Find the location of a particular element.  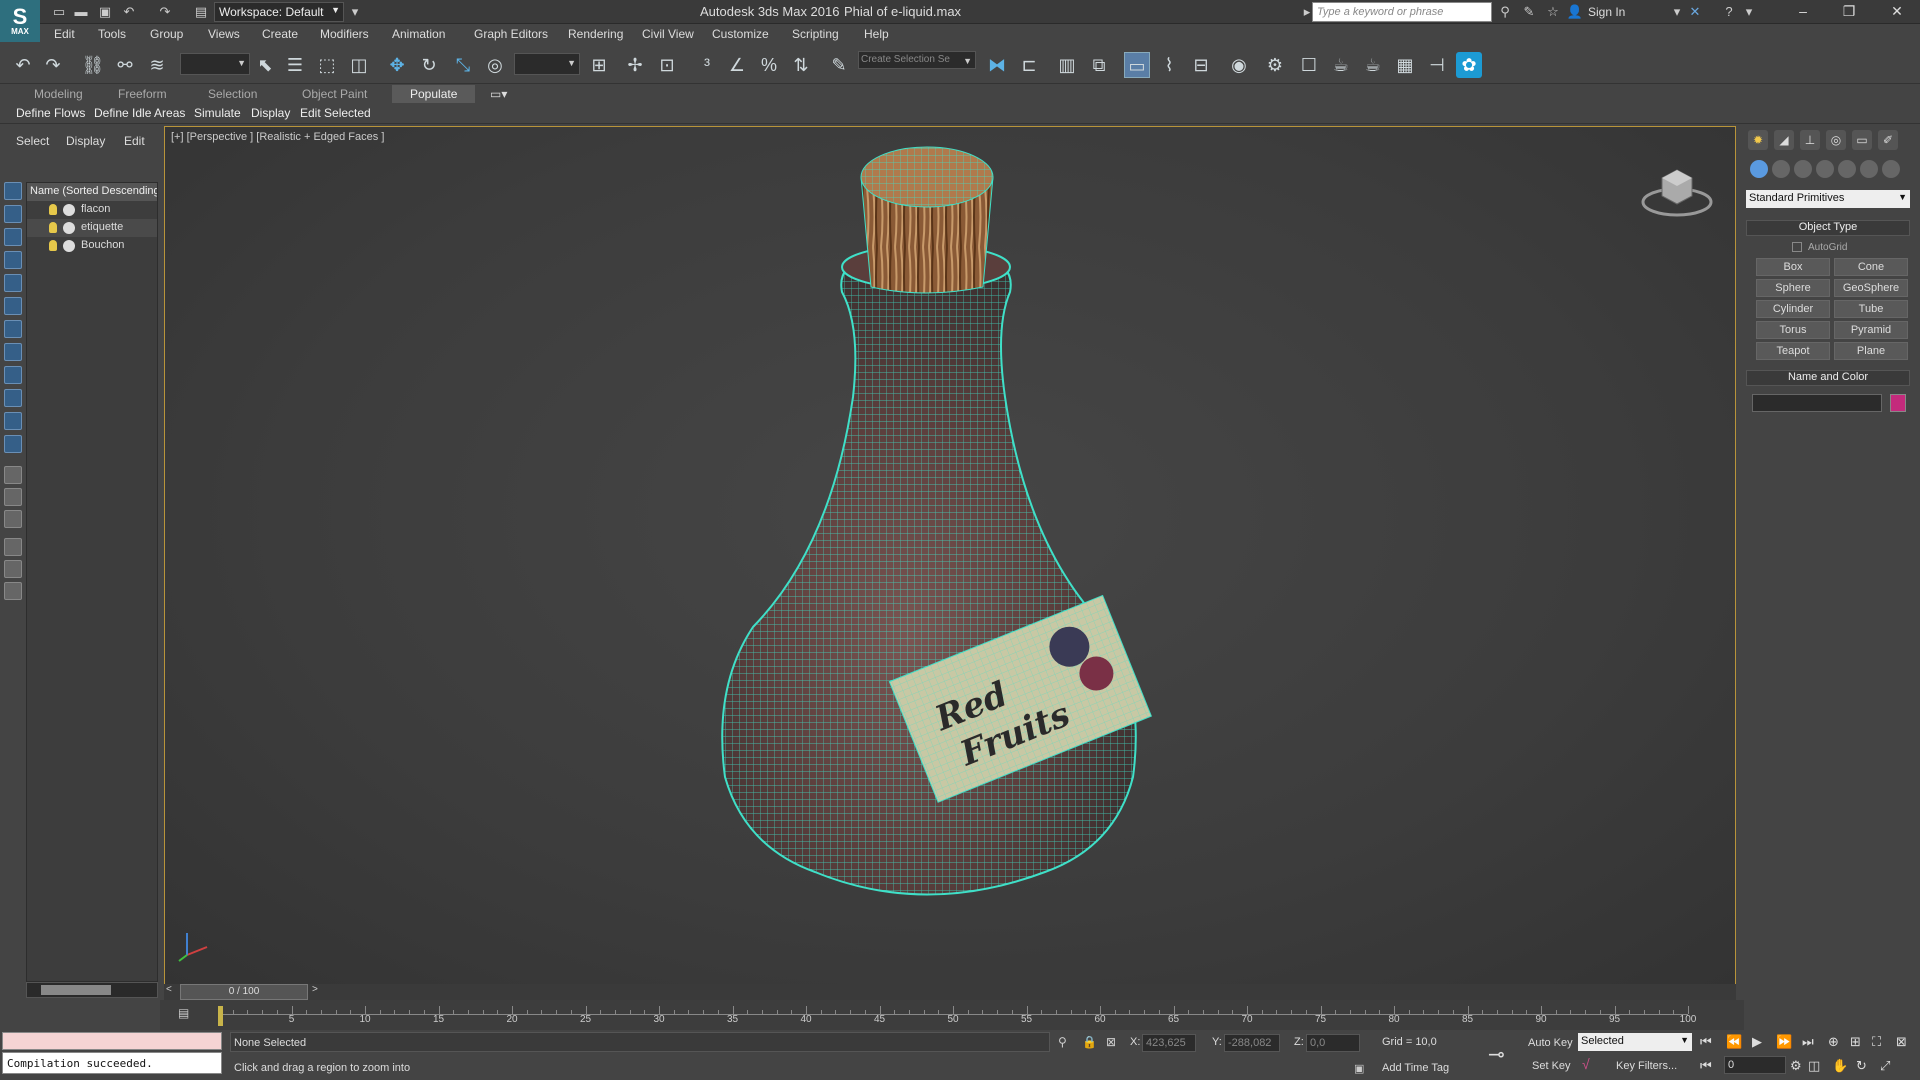

object-color-swatch is located at coordinates (1898, 403).